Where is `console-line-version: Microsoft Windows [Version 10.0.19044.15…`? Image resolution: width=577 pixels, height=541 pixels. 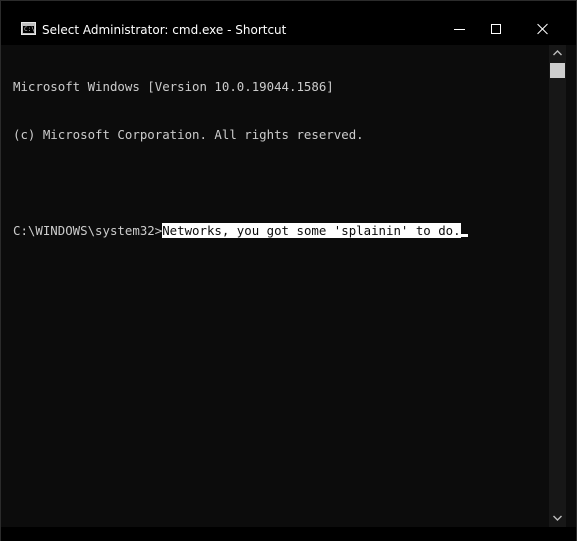 console-line-version: Microsoft Windows [Version 10.0.19044.15… is located at coordinates (173, 86).